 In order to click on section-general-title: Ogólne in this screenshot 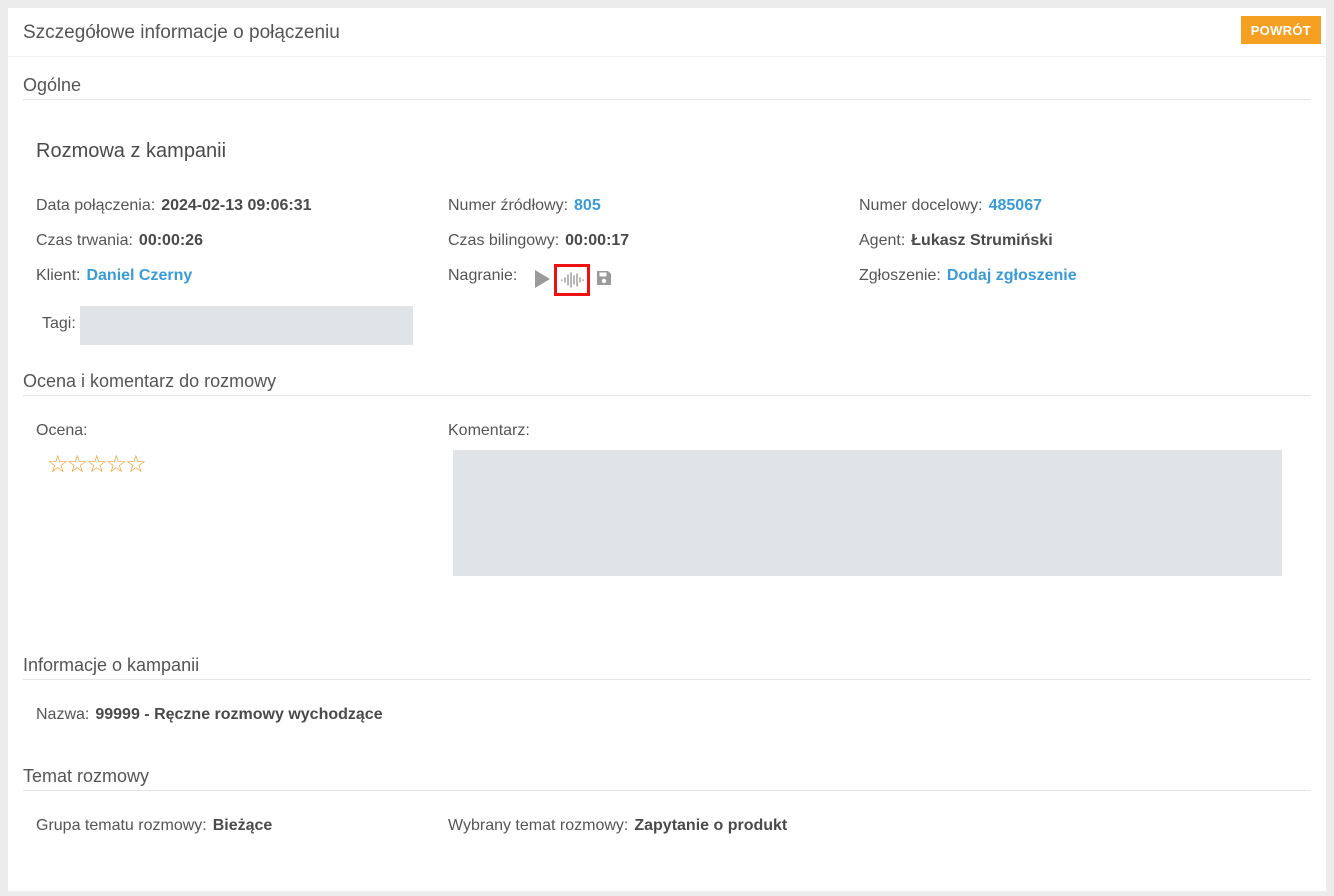, I will do `click(667, 87)`.